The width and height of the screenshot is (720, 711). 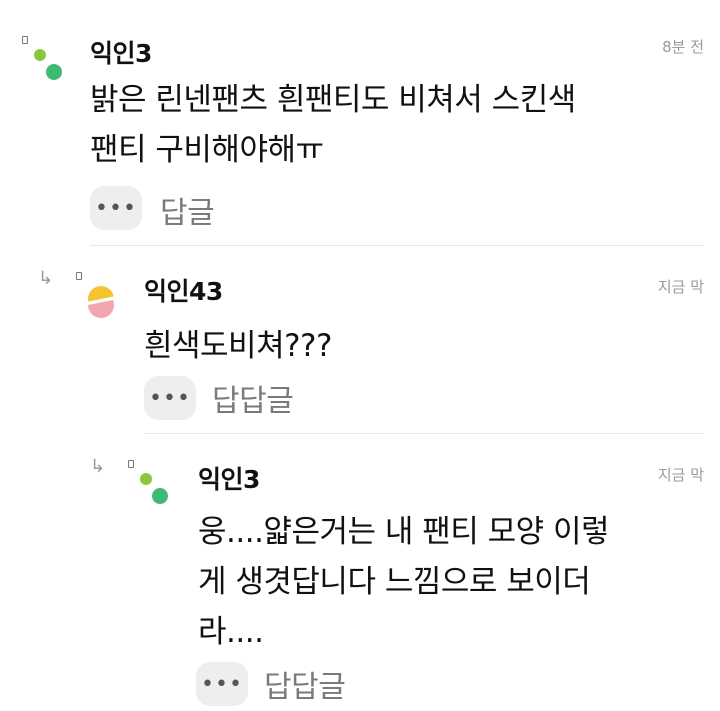 I want to click on comment-line: 흰색도비쳐???, so click(x=238, y=346).